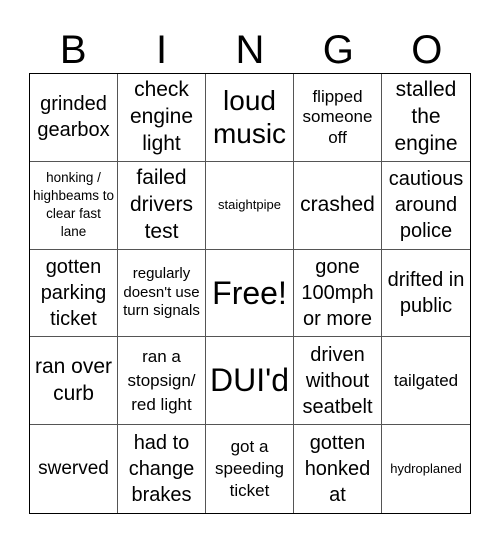 The width and height of the screenshot is (500, 544). I want to click on free-space: Free!, so click(250, 293).